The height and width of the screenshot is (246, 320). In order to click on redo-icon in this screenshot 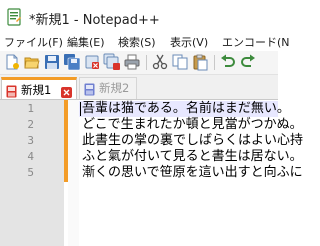, I will do `click(248, 62)`.